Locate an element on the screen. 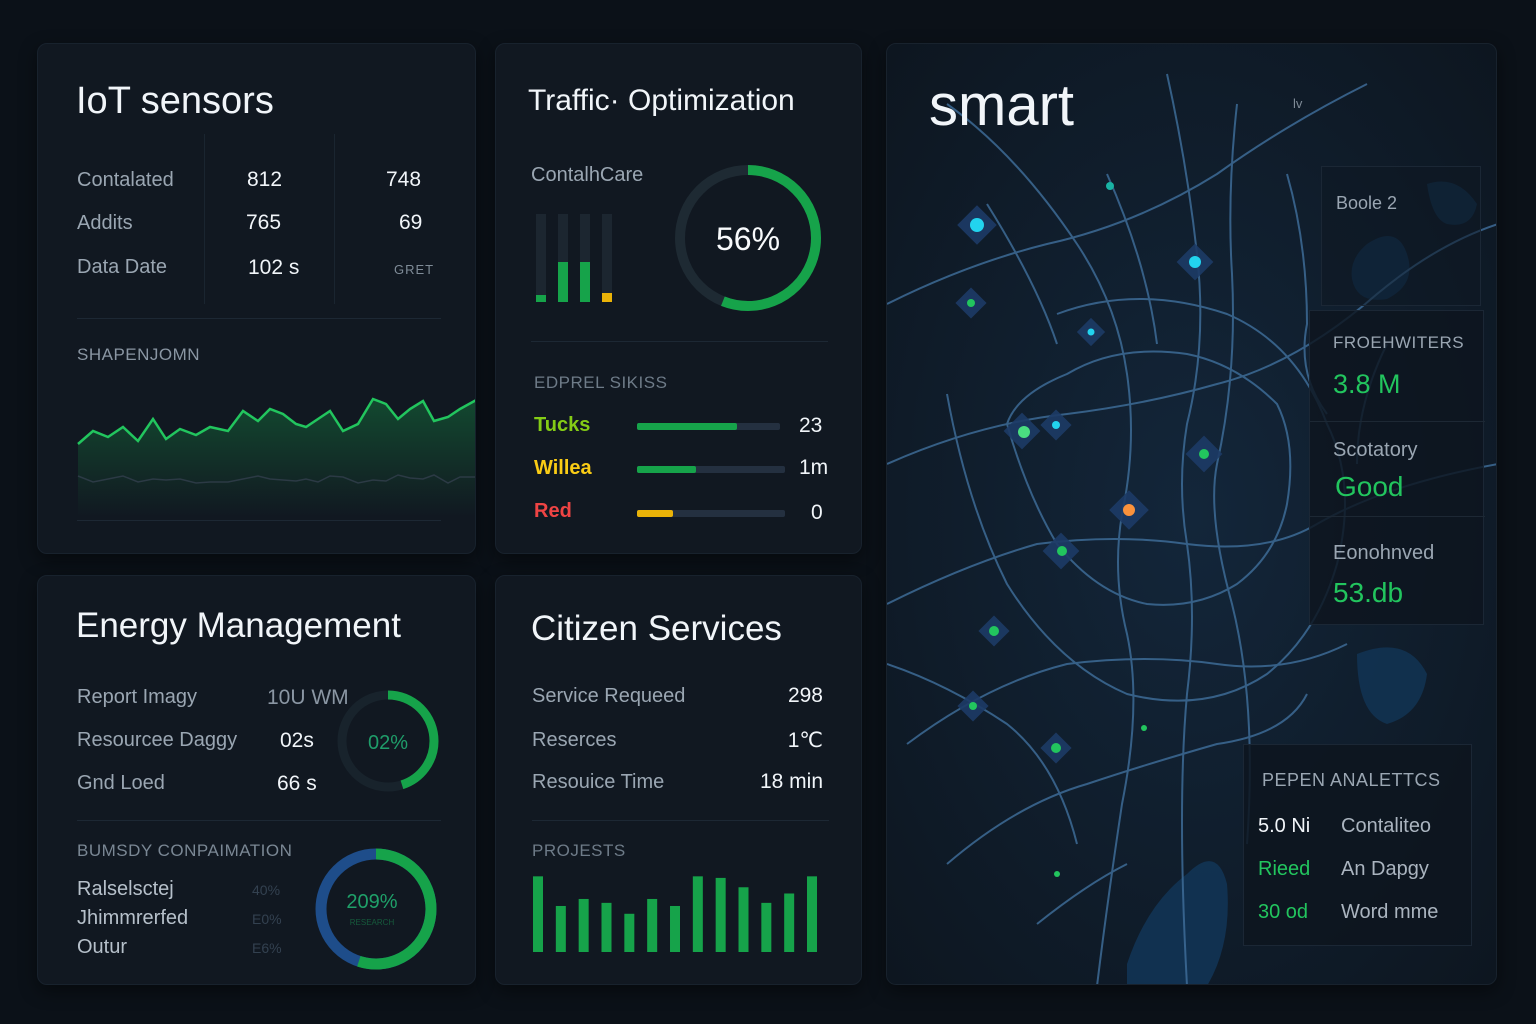  map-stat-value: 53.db is located at coordinates (1368, 592).